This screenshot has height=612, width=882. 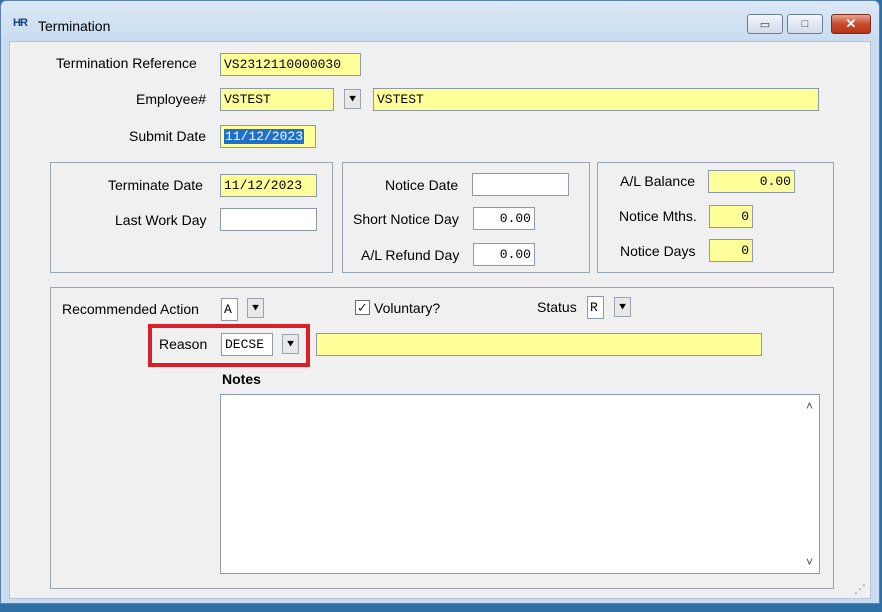 What do you see at coordinates (440, 21) in the screenshot?
I see `title-bar: HR Termination ▭ □ ✕` at bounding box center [440, 21].